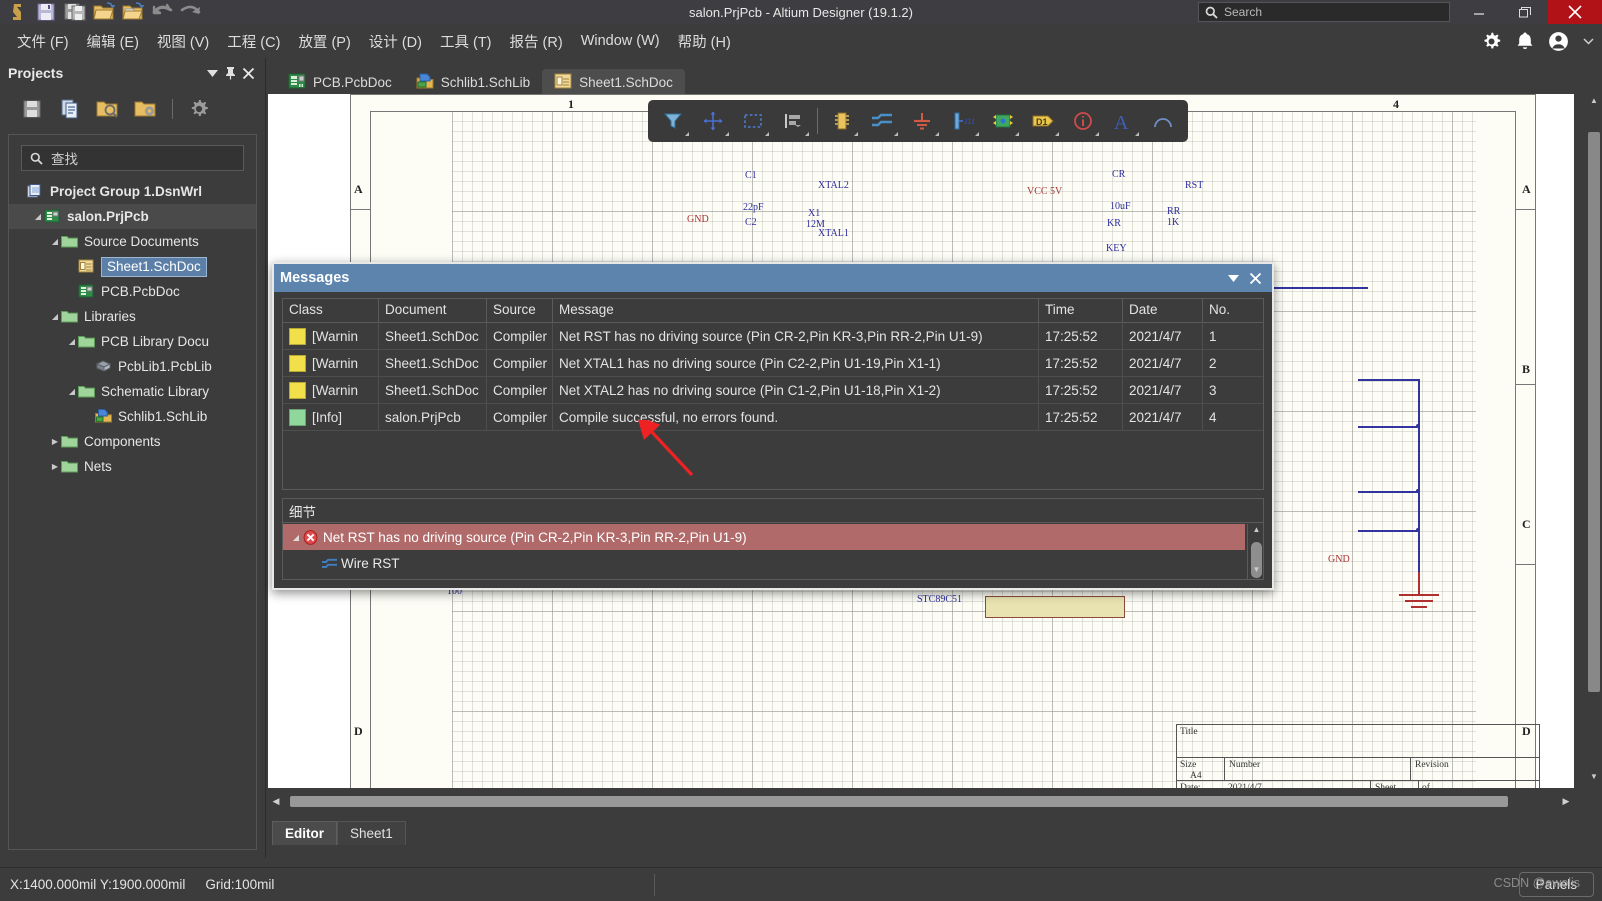 Image resolution: width=1602 pixels, height=901 pixels. I want to click on place-gnd-icon, so click(922, 121).